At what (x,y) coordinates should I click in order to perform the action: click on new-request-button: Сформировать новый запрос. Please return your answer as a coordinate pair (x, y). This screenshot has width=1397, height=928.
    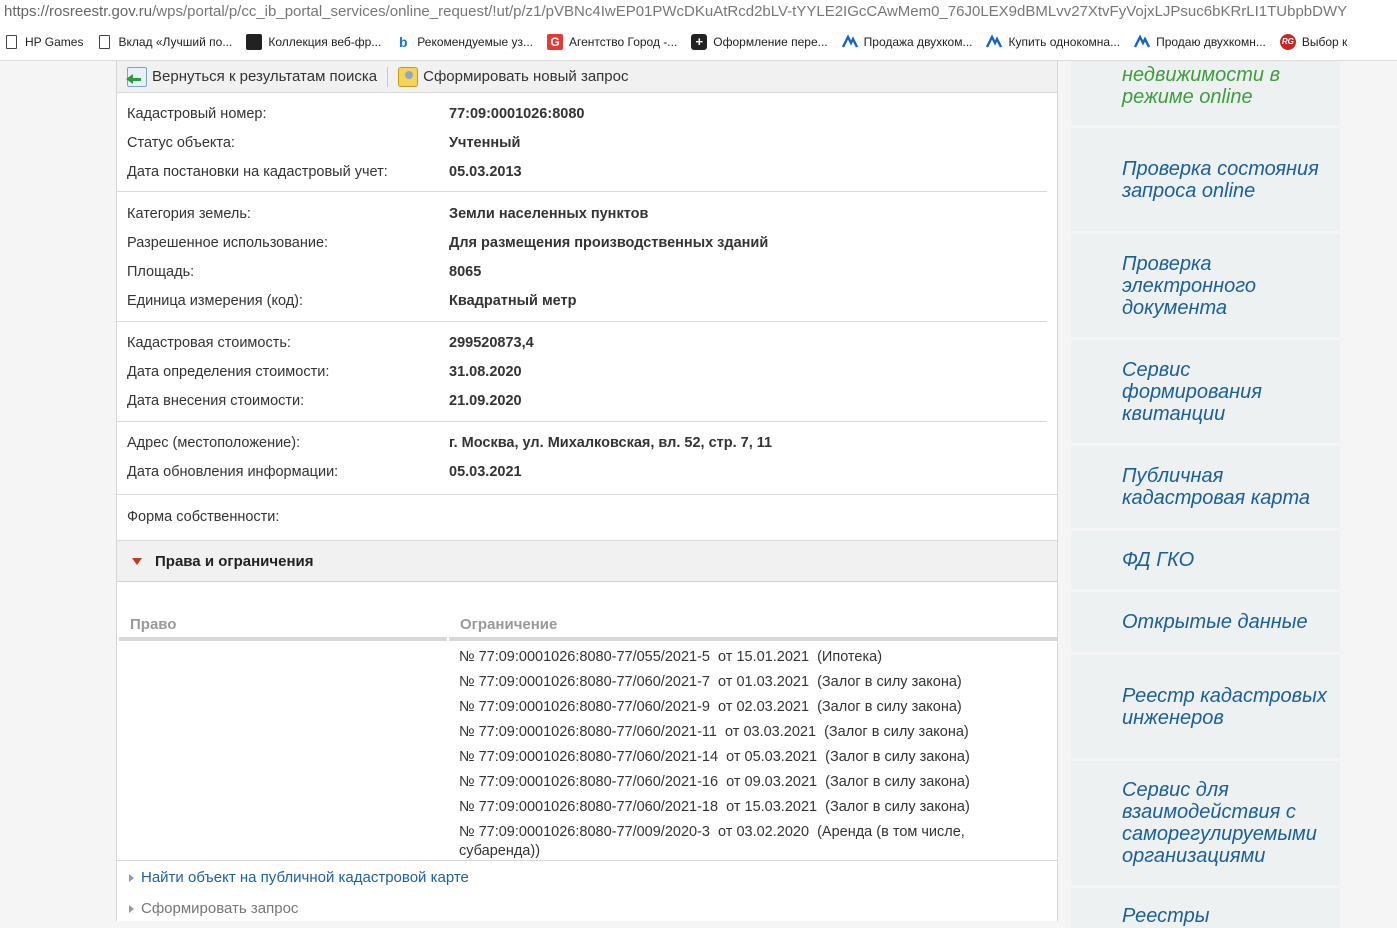
    Looking at the image, I should click on (508, 76).